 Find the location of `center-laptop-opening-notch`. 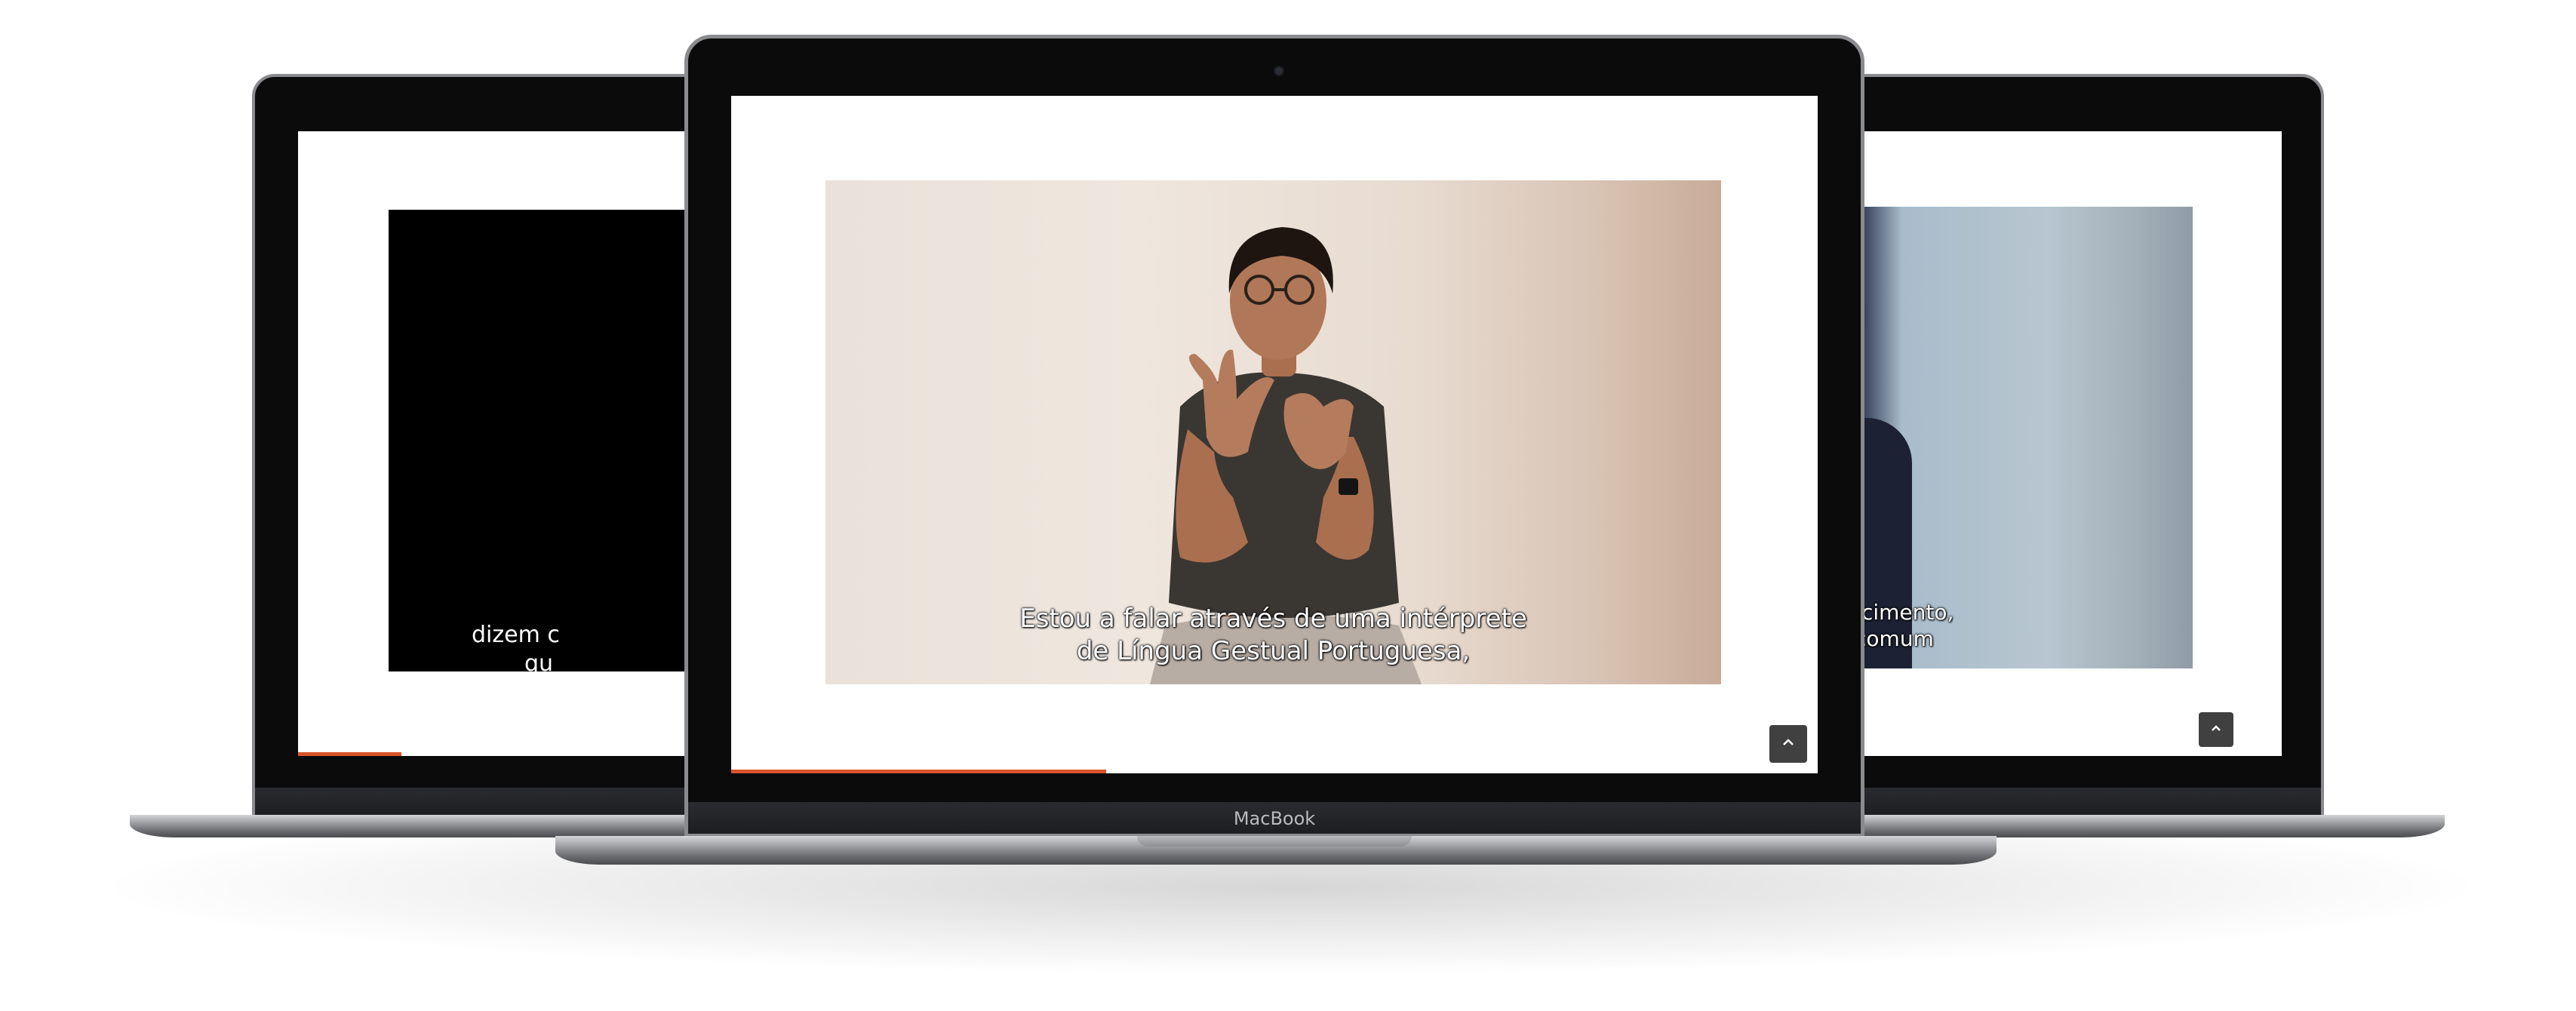

center-laptop-opening-notch is located at coordinates (1274, 841).